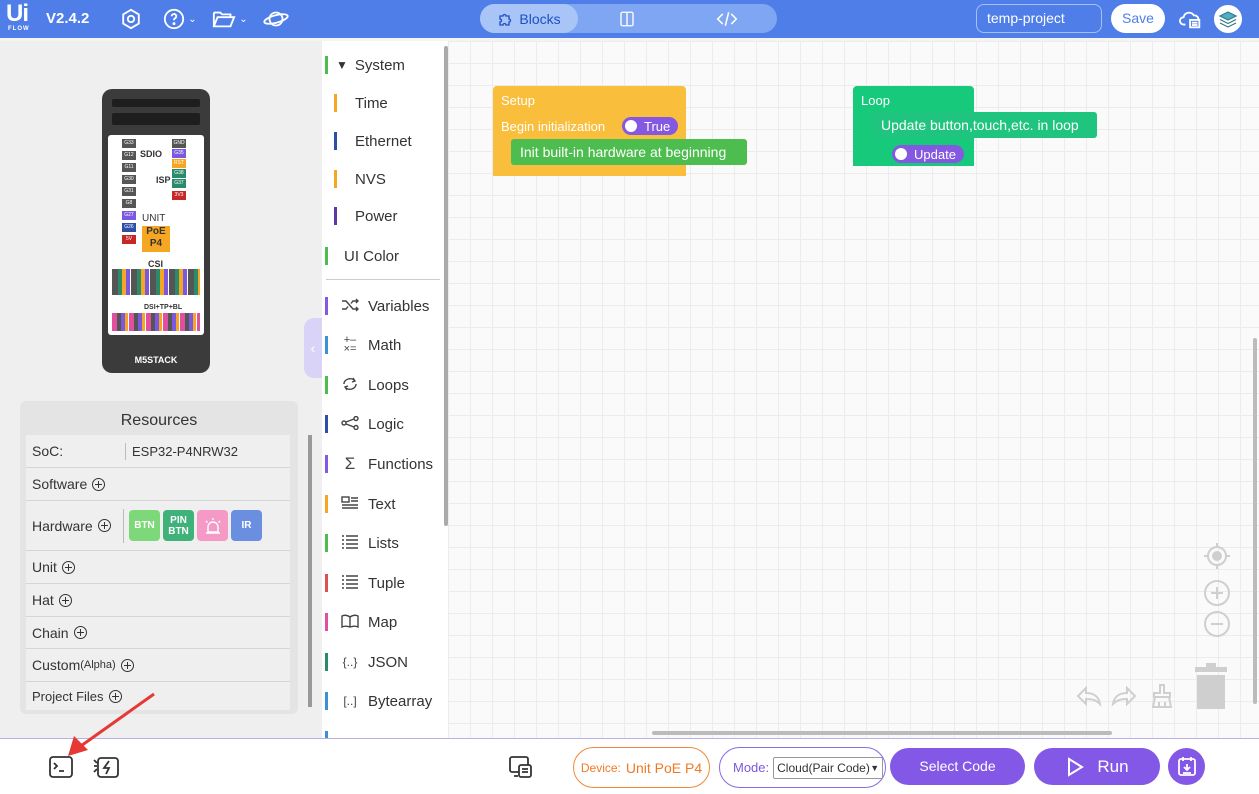  What do you see at coordinates (1217, 624) in the screenshot?
I see `zoom-out-icon` at bounding box center [1217, 624].